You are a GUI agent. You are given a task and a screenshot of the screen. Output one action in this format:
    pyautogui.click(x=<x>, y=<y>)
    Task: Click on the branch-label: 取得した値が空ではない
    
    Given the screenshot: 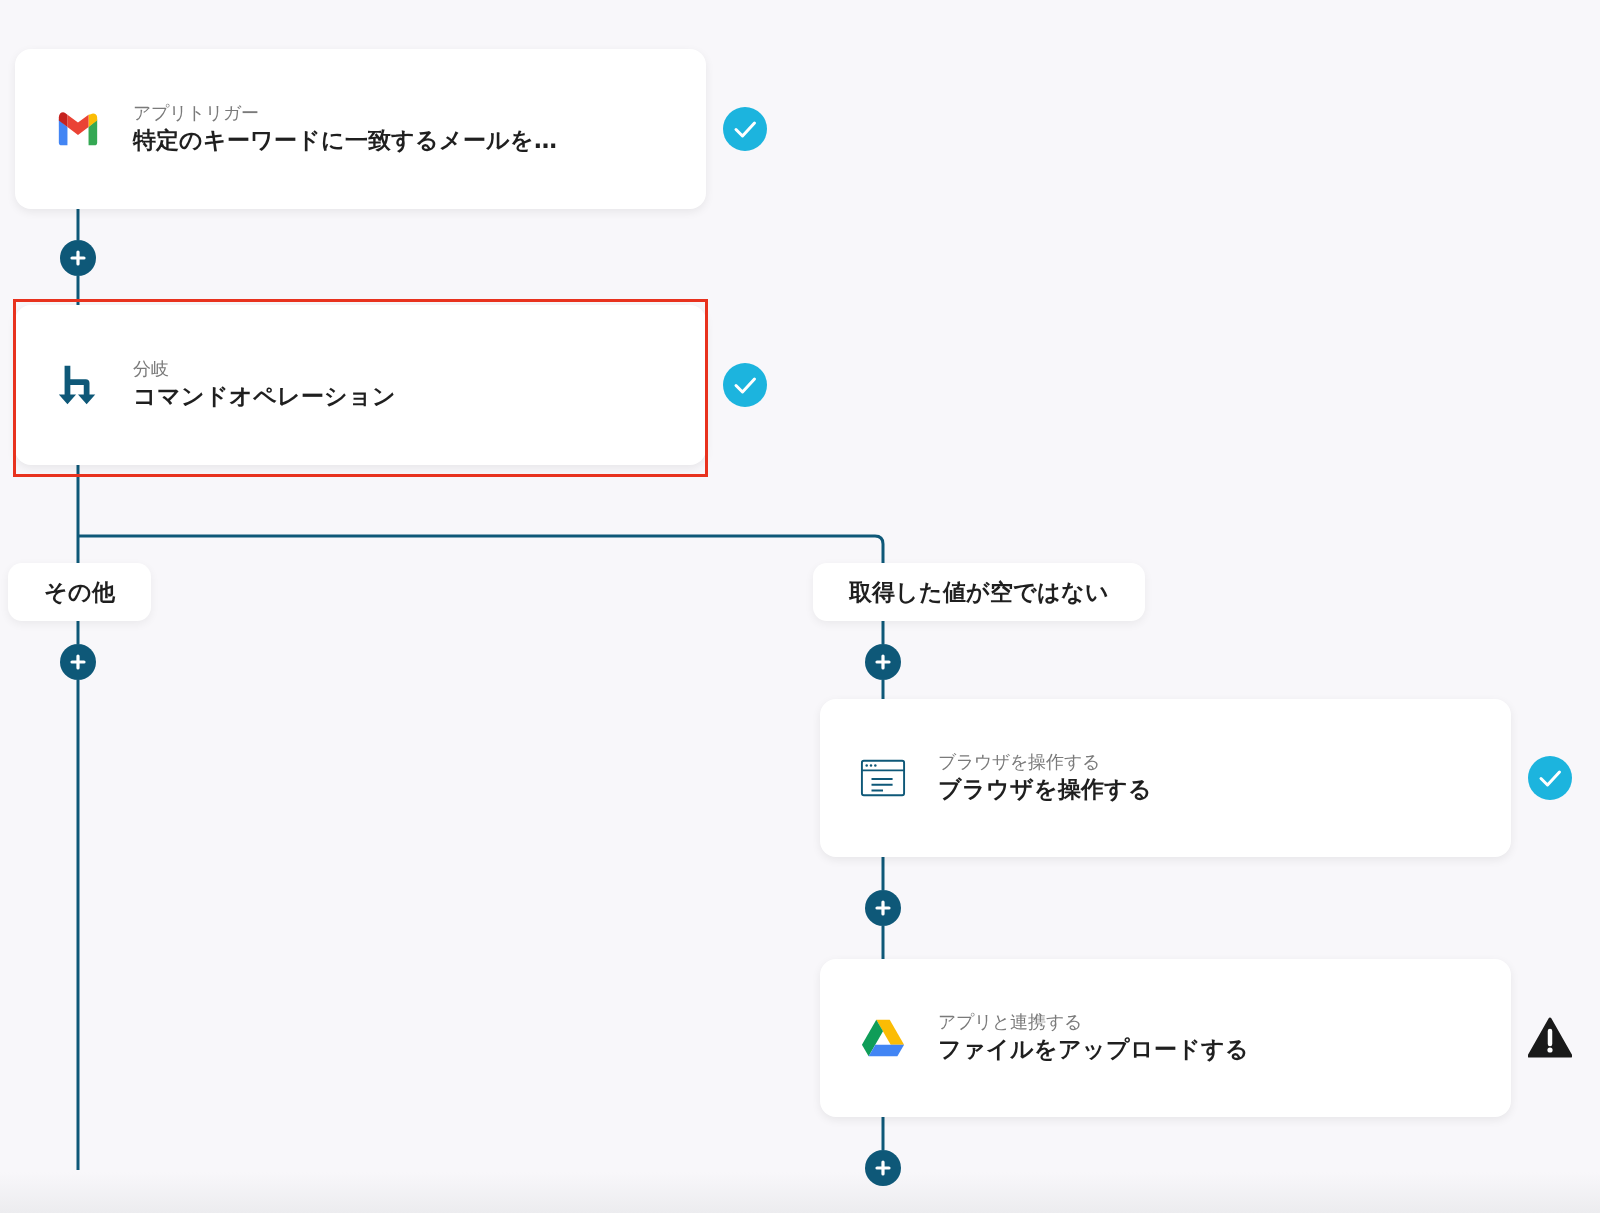 What is the action you would take?
    pyautogui.click(x=979, y=592)
    